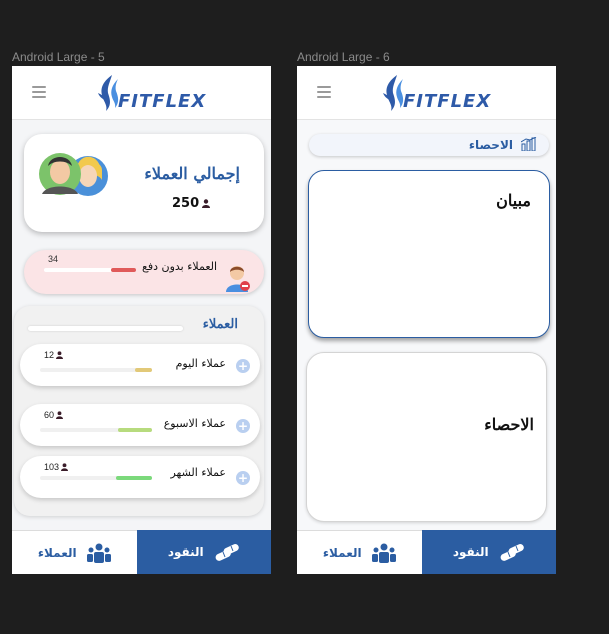  I want to click on total-clients-count: 250, so click(191, 203).